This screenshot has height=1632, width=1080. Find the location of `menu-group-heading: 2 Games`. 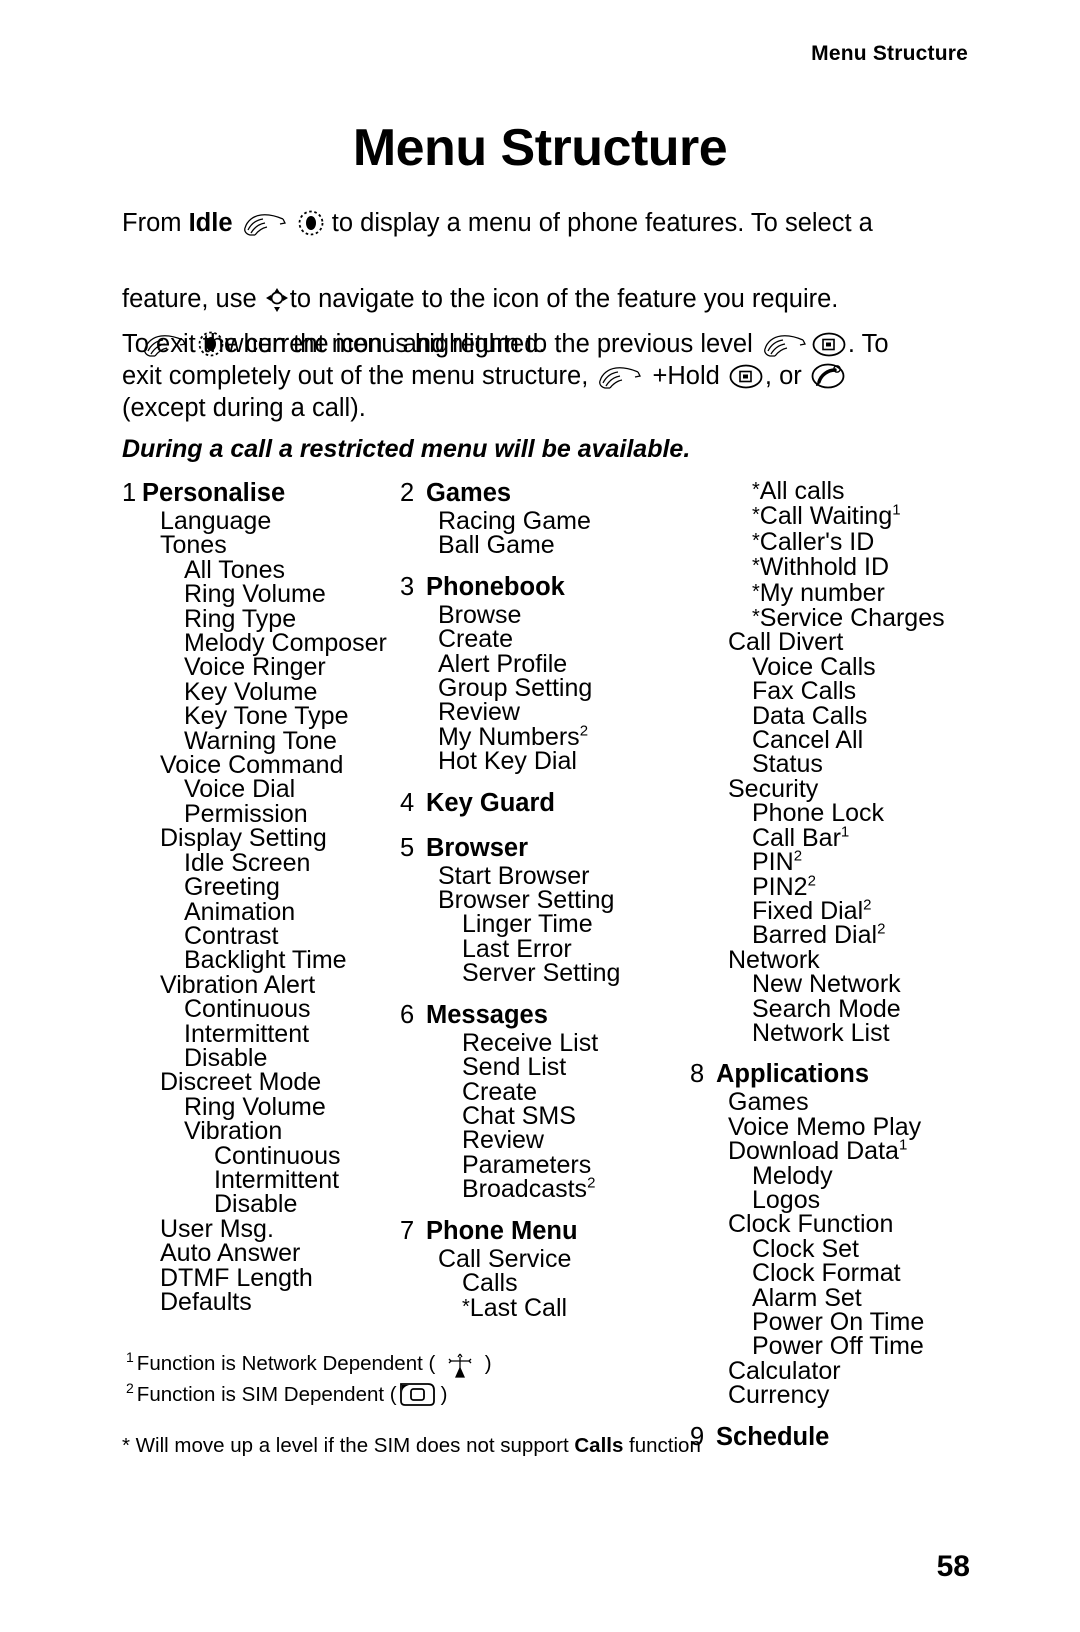

menu-group-heading: 2 Games is located at coordinates (545, 493).